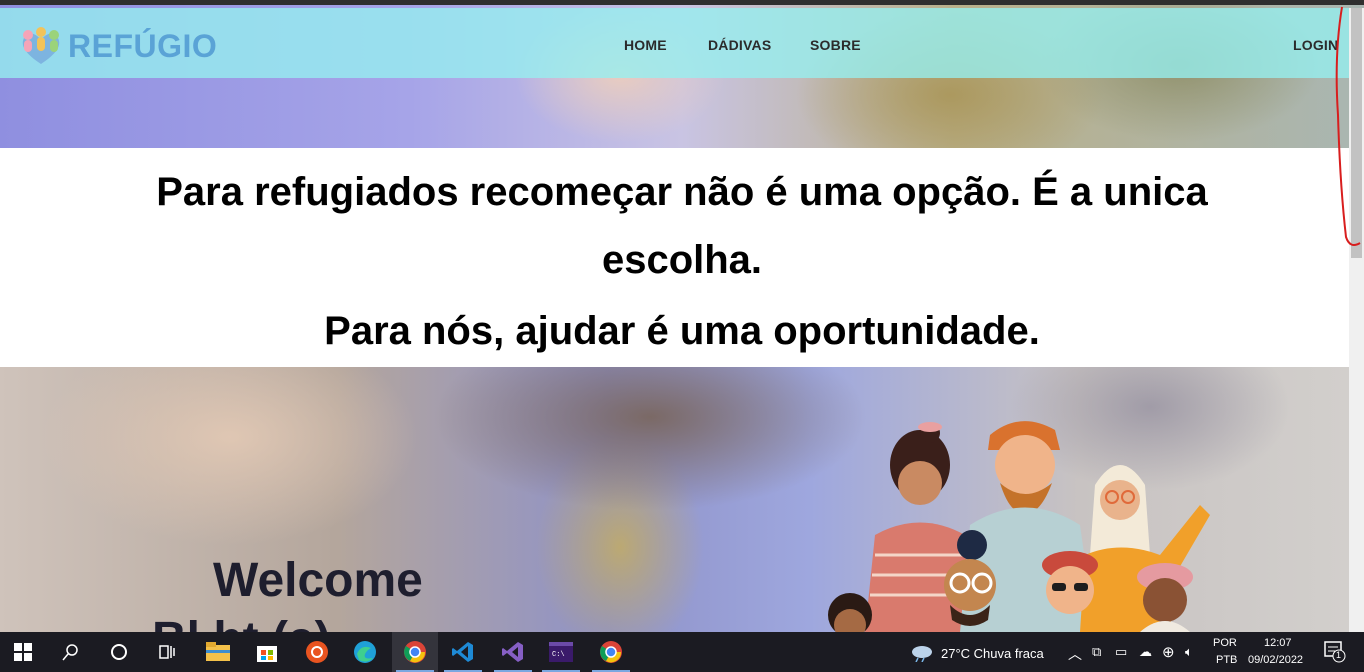 The width and height of the screenshot is (1364, 672). What do you see at coordinates (682, 331) in the screenshot?
I see `tagline-secondary: Para nós, ajudar é uma oportunidade.` at bounding box center [682, 331].